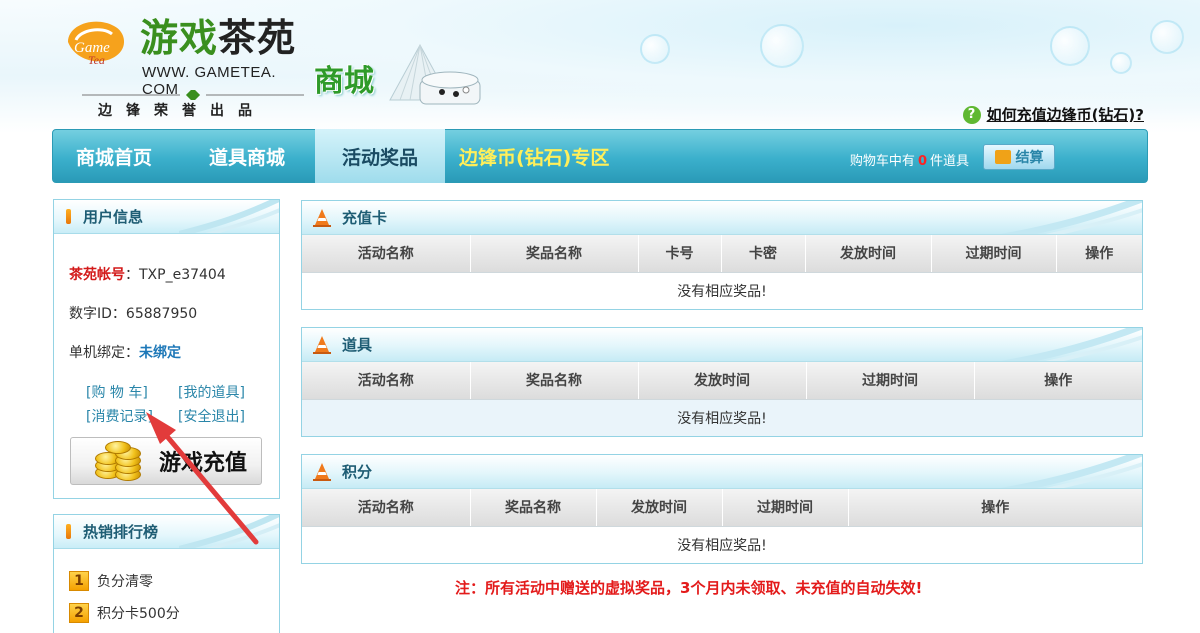 Image resolution: width=1200 pixels, height=633 pixels. I want to click on nav-item-item-shop: 道具商城, so click(247, 156).